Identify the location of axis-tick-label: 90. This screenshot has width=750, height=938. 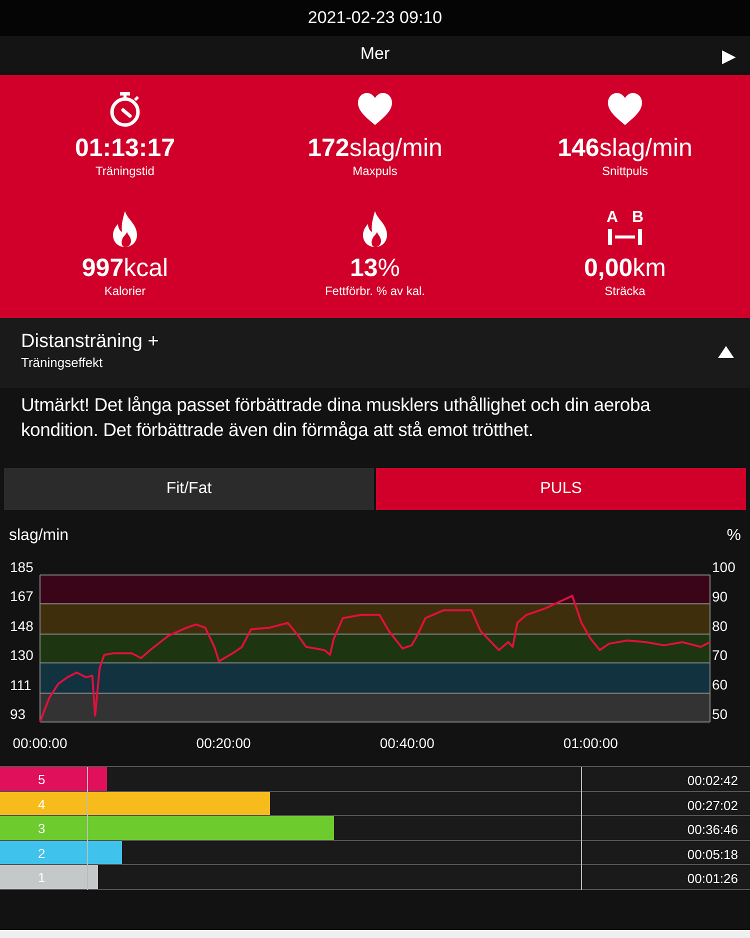
(720, 596).